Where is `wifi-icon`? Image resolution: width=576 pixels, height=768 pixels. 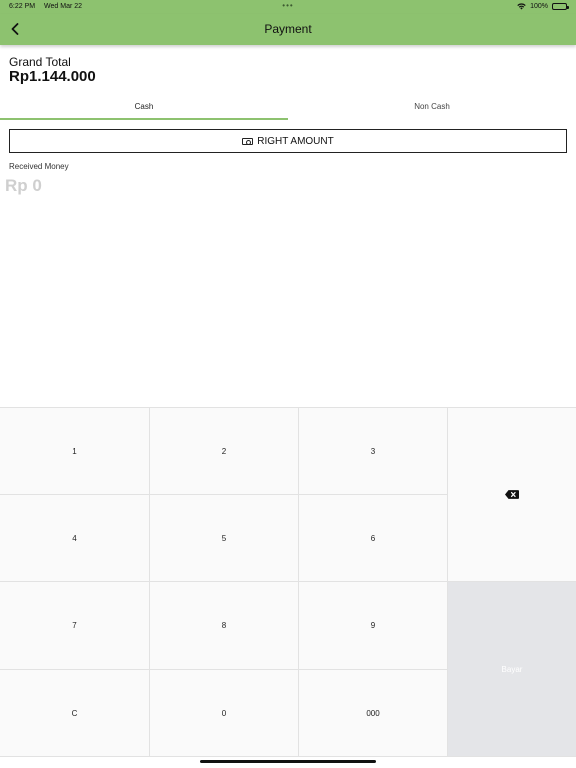 wifi-icon is located at coordinates (521, 6).